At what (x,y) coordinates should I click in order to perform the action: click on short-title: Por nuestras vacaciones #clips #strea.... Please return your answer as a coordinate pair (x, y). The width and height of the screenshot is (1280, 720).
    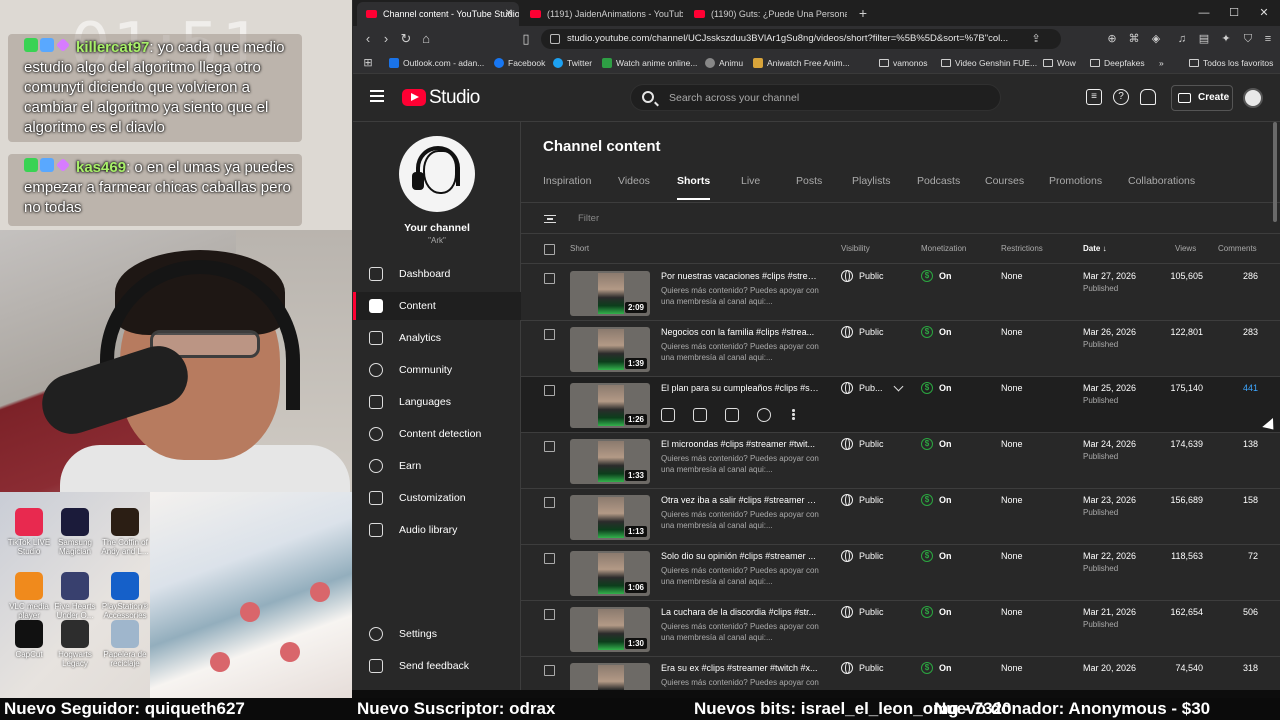
    Looking at the image, I should click on (740, 276).